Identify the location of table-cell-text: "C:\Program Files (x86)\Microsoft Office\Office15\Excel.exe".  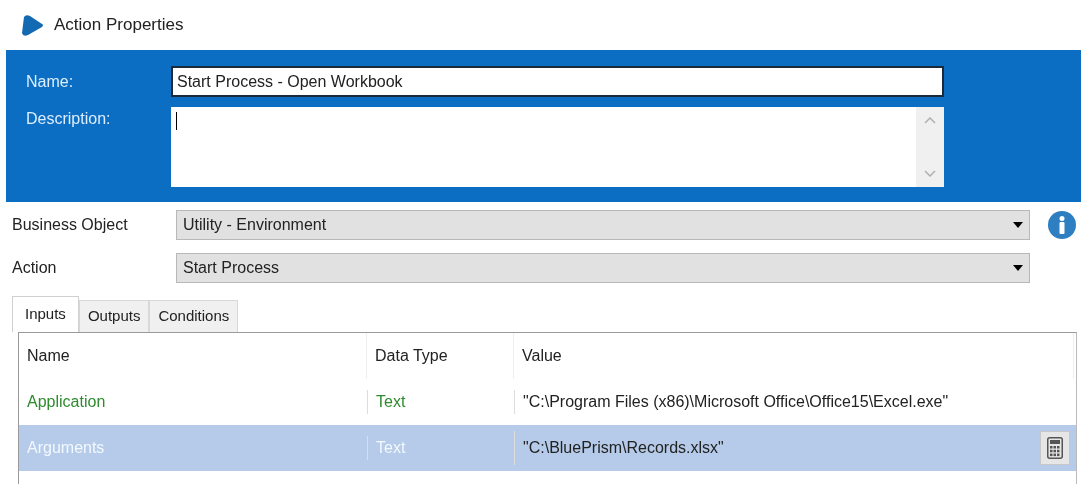
(736, 402).